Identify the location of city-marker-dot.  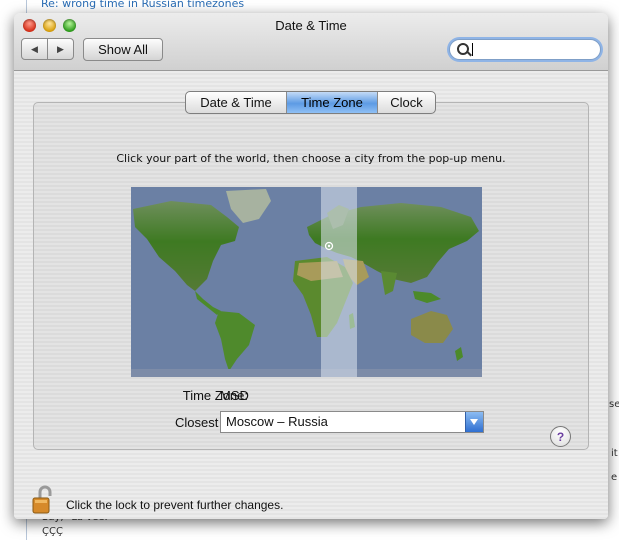
(329, 246).